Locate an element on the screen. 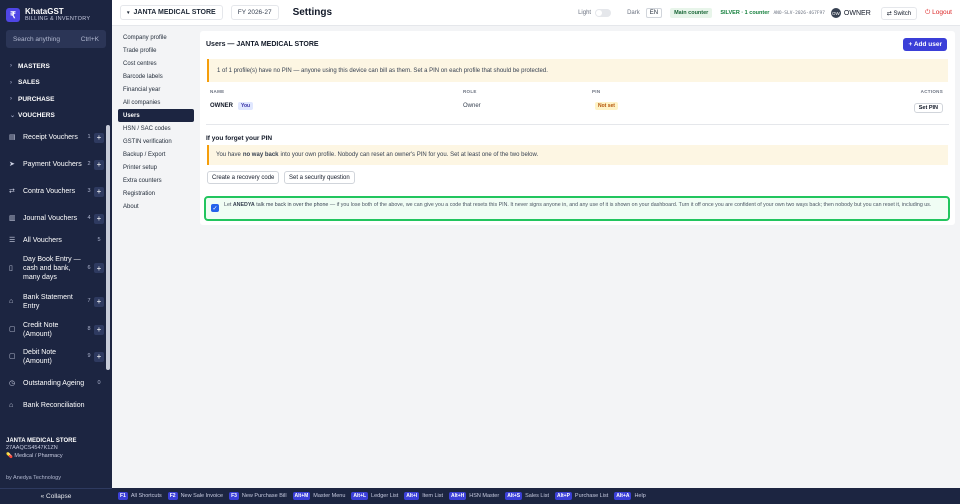 This screenshot has width=960, height=504. sidebar-item-receipt: ▤ Receipt Vouchers 1 + is located at coordinates (56, 137).